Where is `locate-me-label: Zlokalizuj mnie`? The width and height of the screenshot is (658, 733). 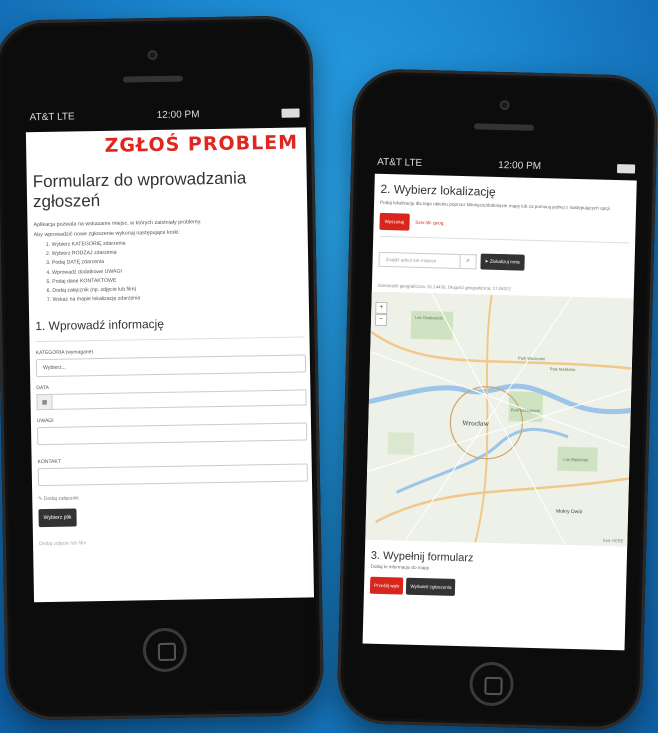
locate-me-label: Zlokalizuj mnie is located at coordinates (505, 261).